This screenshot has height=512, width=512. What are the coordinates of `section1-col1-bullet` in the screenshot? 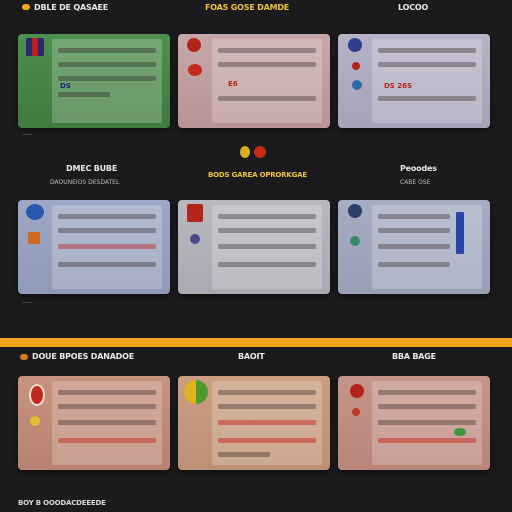 It's located at (26, 7).